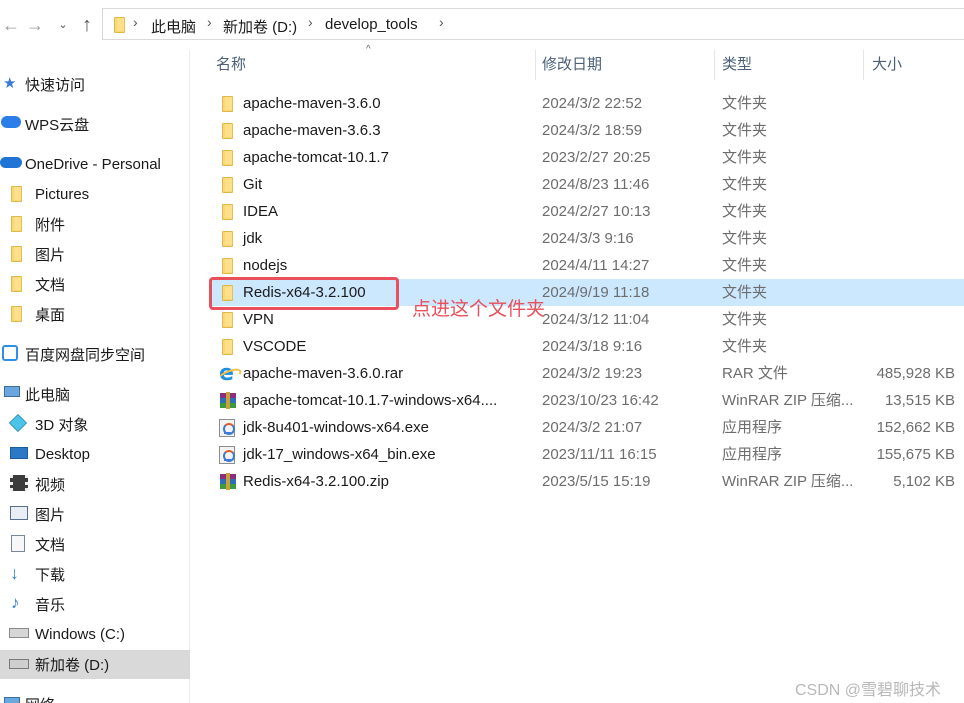 This screenshot has height=703, width=964. Describe the element at coordinates (95, 314) in the screenshot. I see `nav-item-desktop-folder: 桌面` at that location.